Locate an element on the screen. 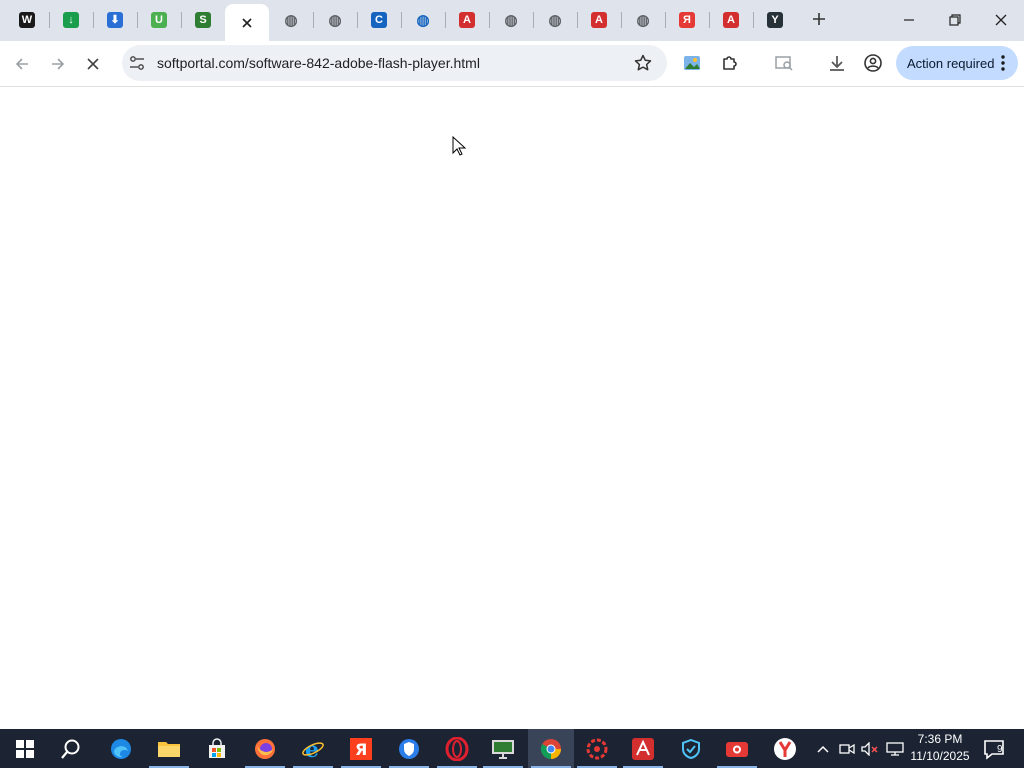 Image resolution: width=1024 pixels, height=768 pixels. search-icon is located at coordinates (70, 749).